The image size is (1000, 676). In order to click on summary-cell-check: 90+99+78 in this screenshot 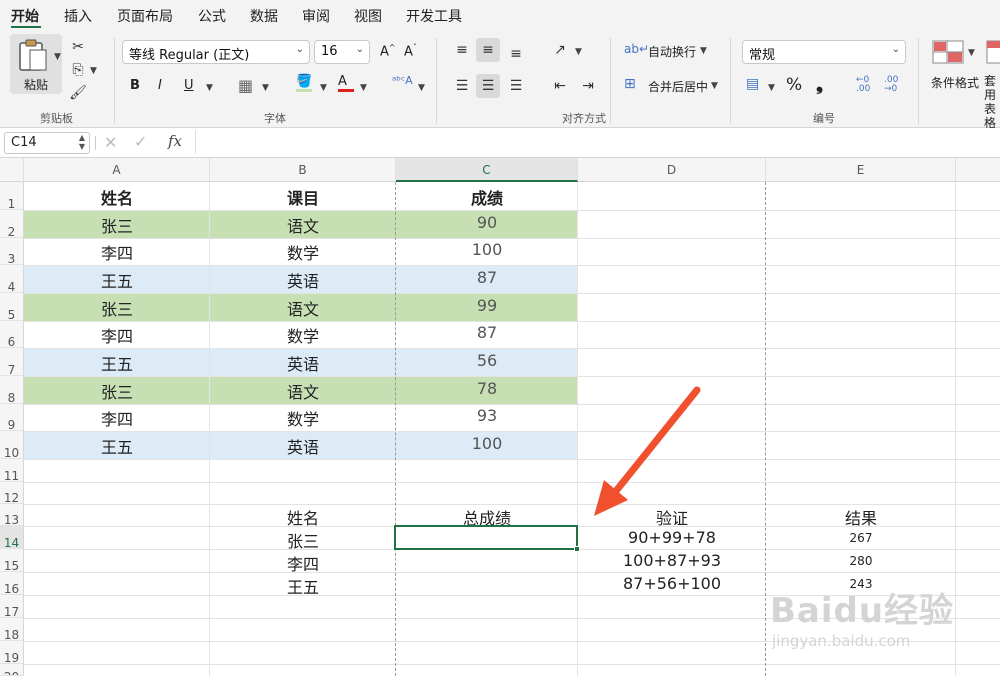, I will do `click(672, 537)`.